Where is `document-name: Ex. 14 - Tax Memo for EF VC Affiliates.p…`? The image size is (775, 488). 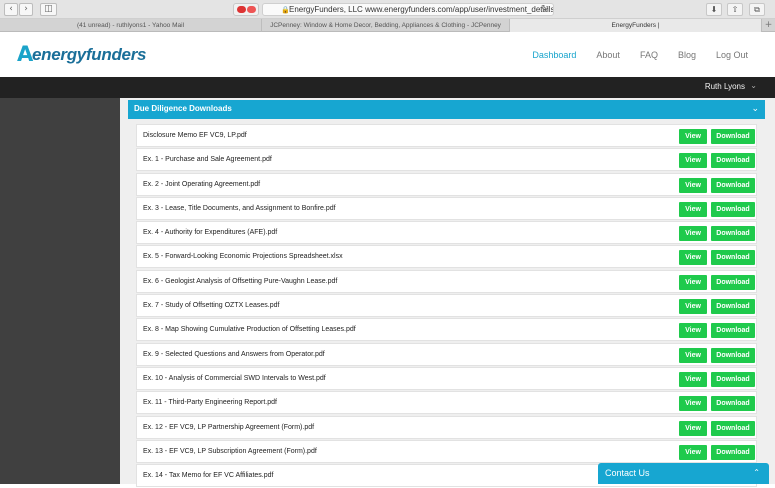 document-name: Ex. 14 - Tax Memo for EF VC Affiliates.p… is located at coordinates (208, 476).